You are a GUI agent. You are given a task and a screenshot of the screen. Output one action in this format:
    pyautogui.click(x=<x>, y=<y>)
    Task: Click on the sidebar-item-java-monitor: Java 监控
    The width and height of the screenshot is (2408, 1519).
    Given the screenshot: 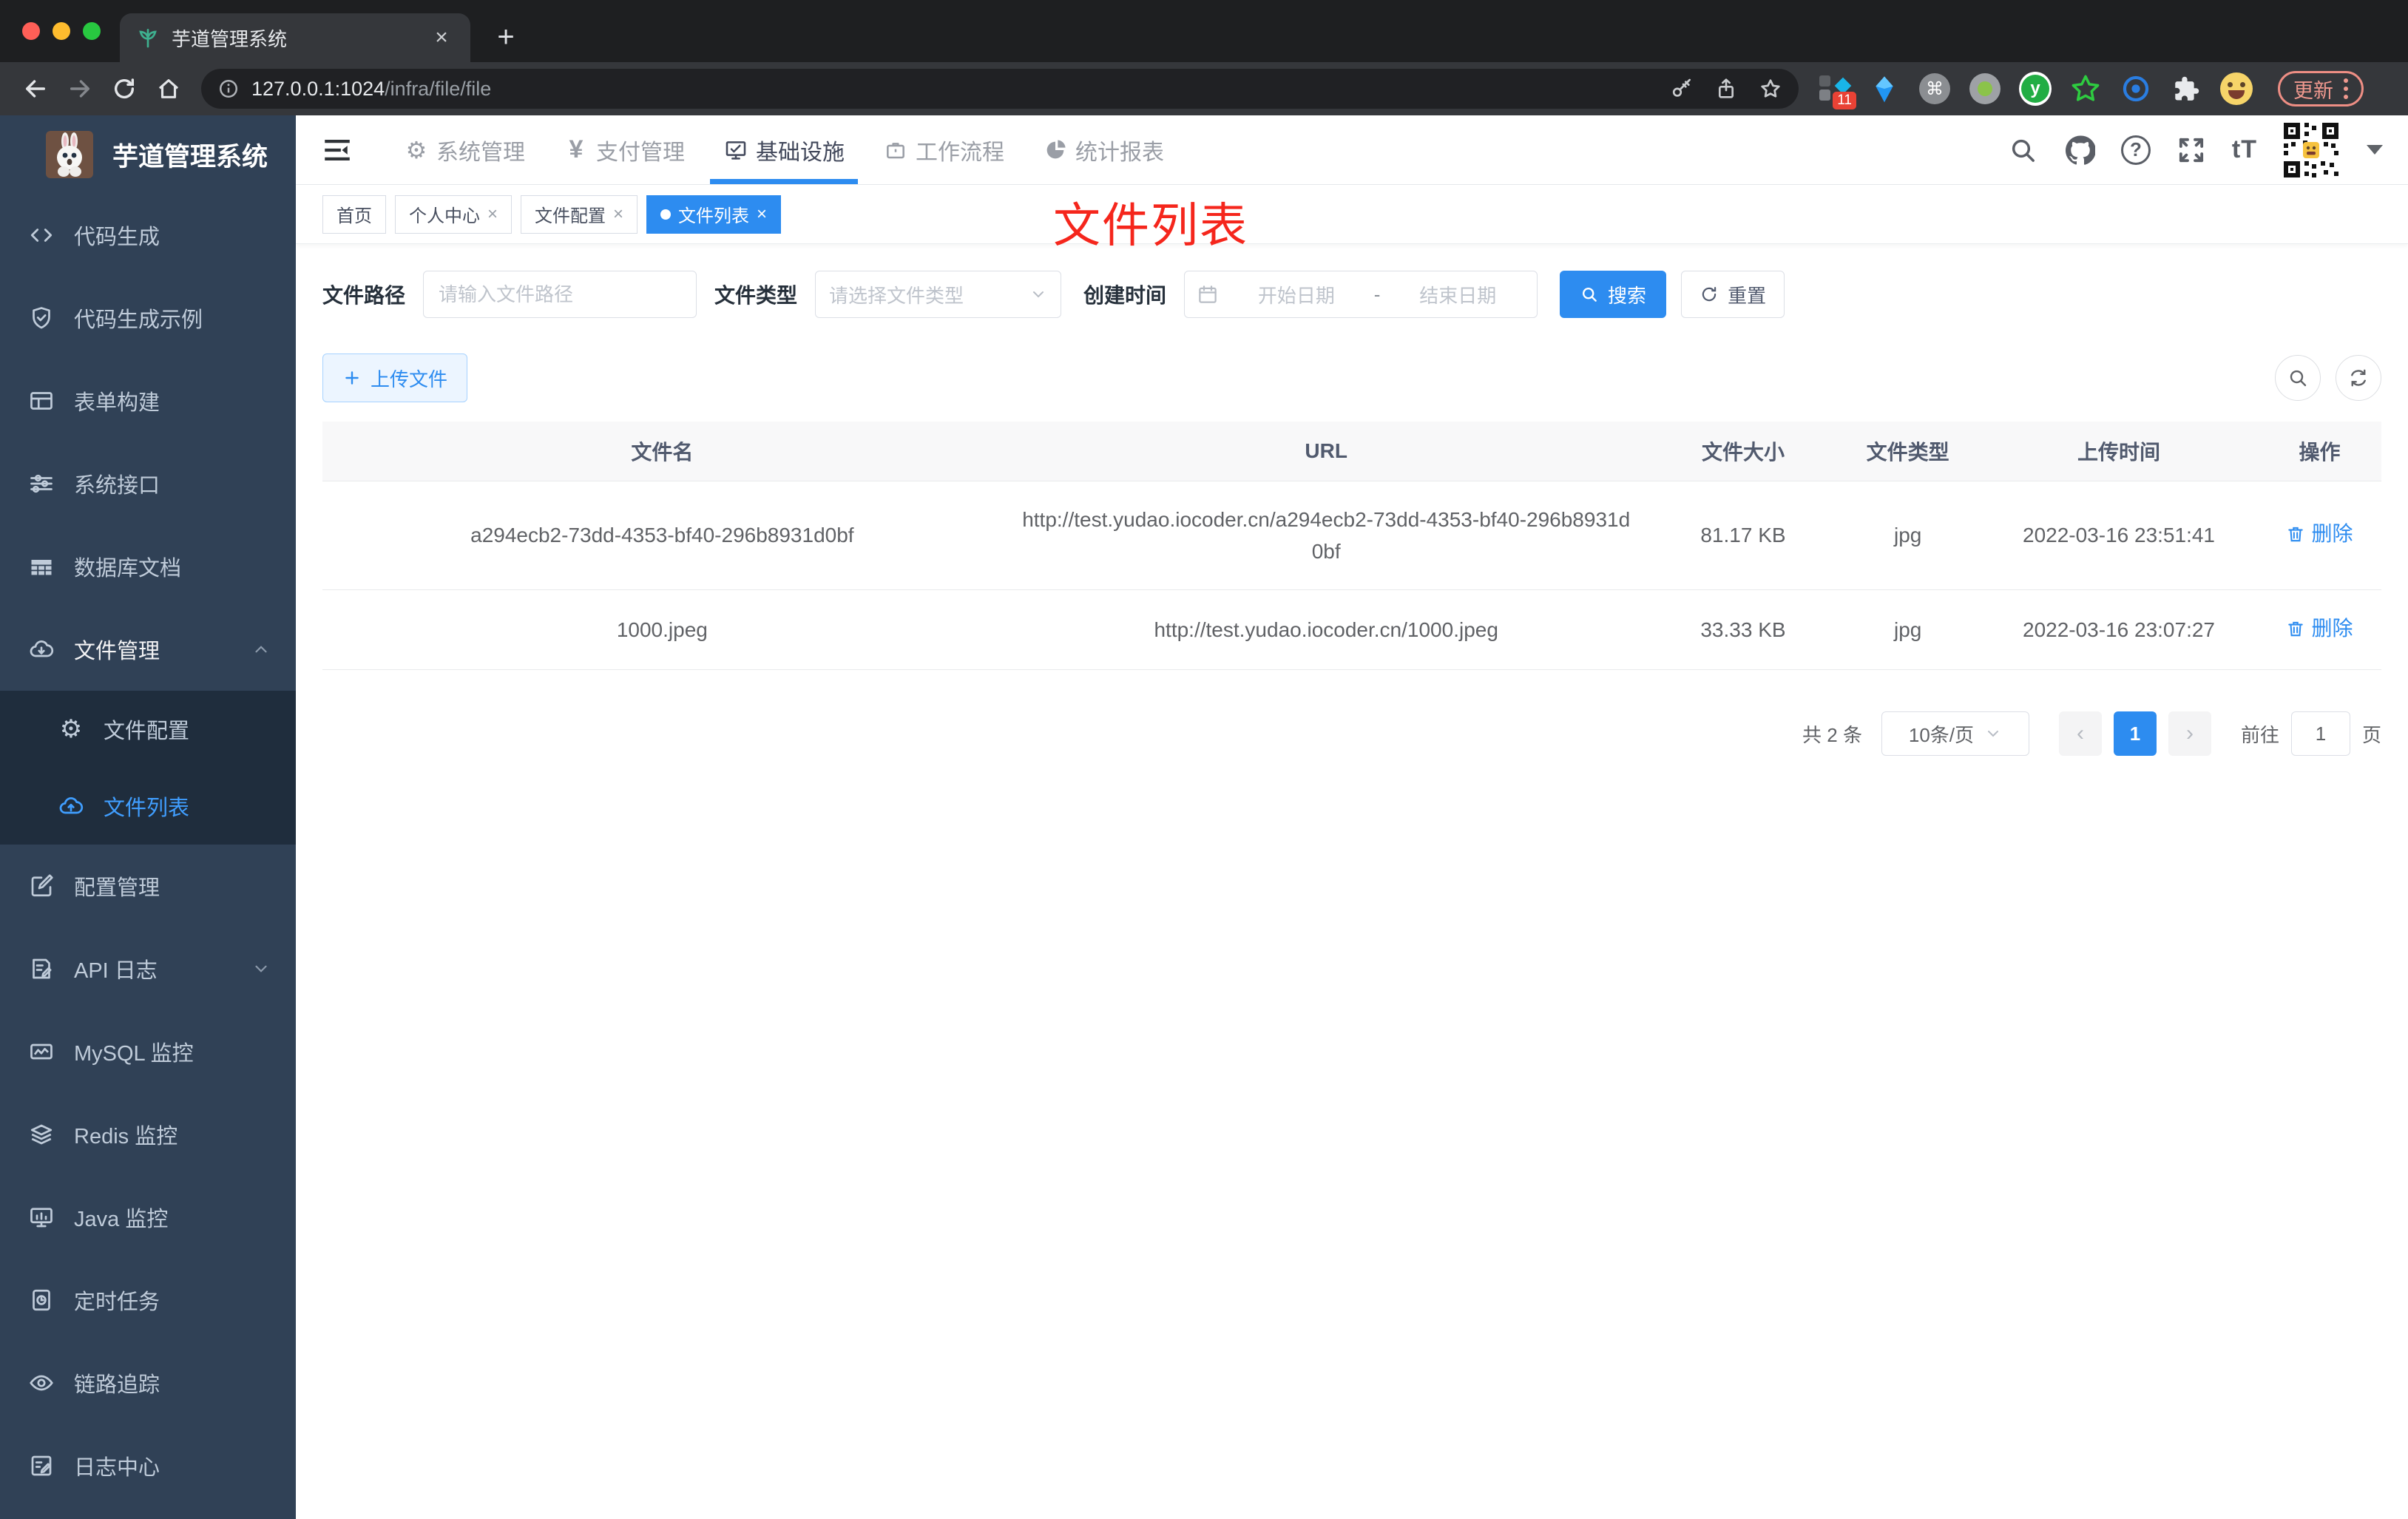 What is the action you would take?
    pyautogui.click(x=148, y=1217)
    